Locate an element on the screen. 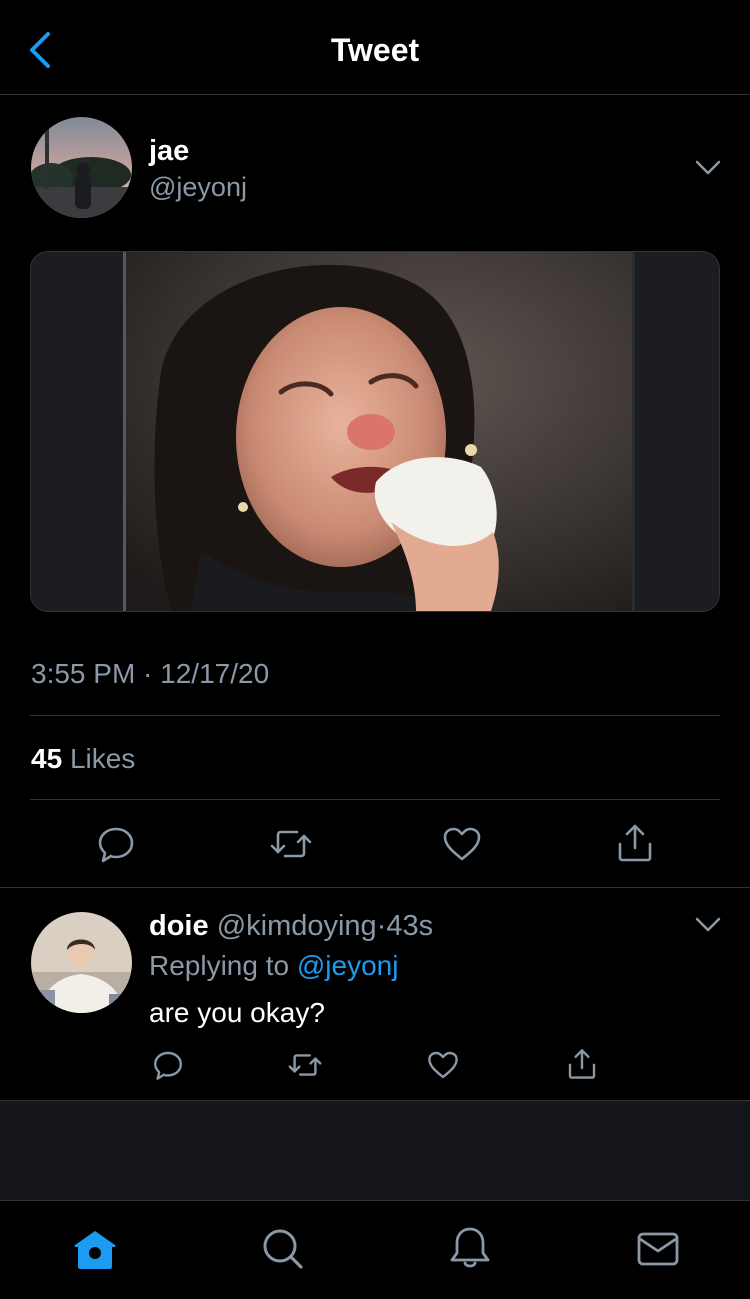 This screenshot has width=750, height=1299. tab-notifications is located at coordinates (470, 1248).